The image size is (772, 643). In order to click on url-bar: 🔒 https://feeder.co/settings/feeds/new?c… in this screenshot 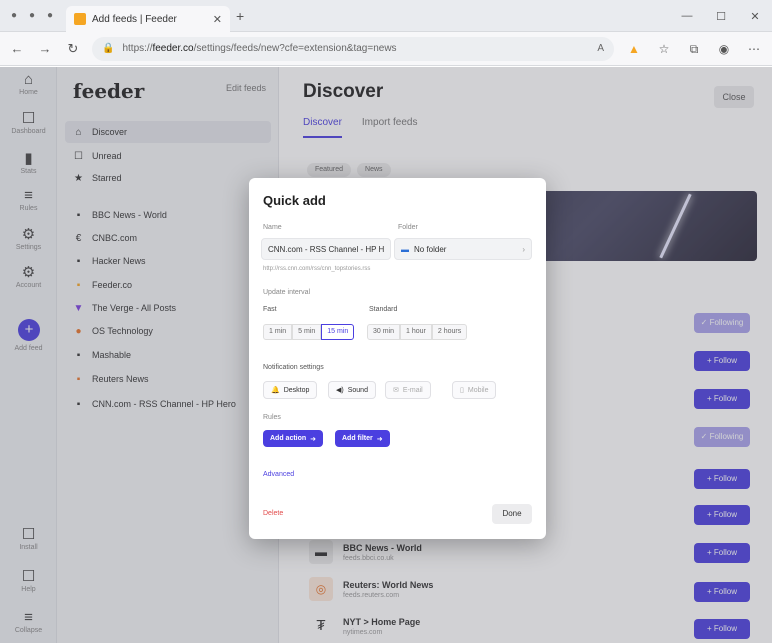, I will do `click(353, 48)`.